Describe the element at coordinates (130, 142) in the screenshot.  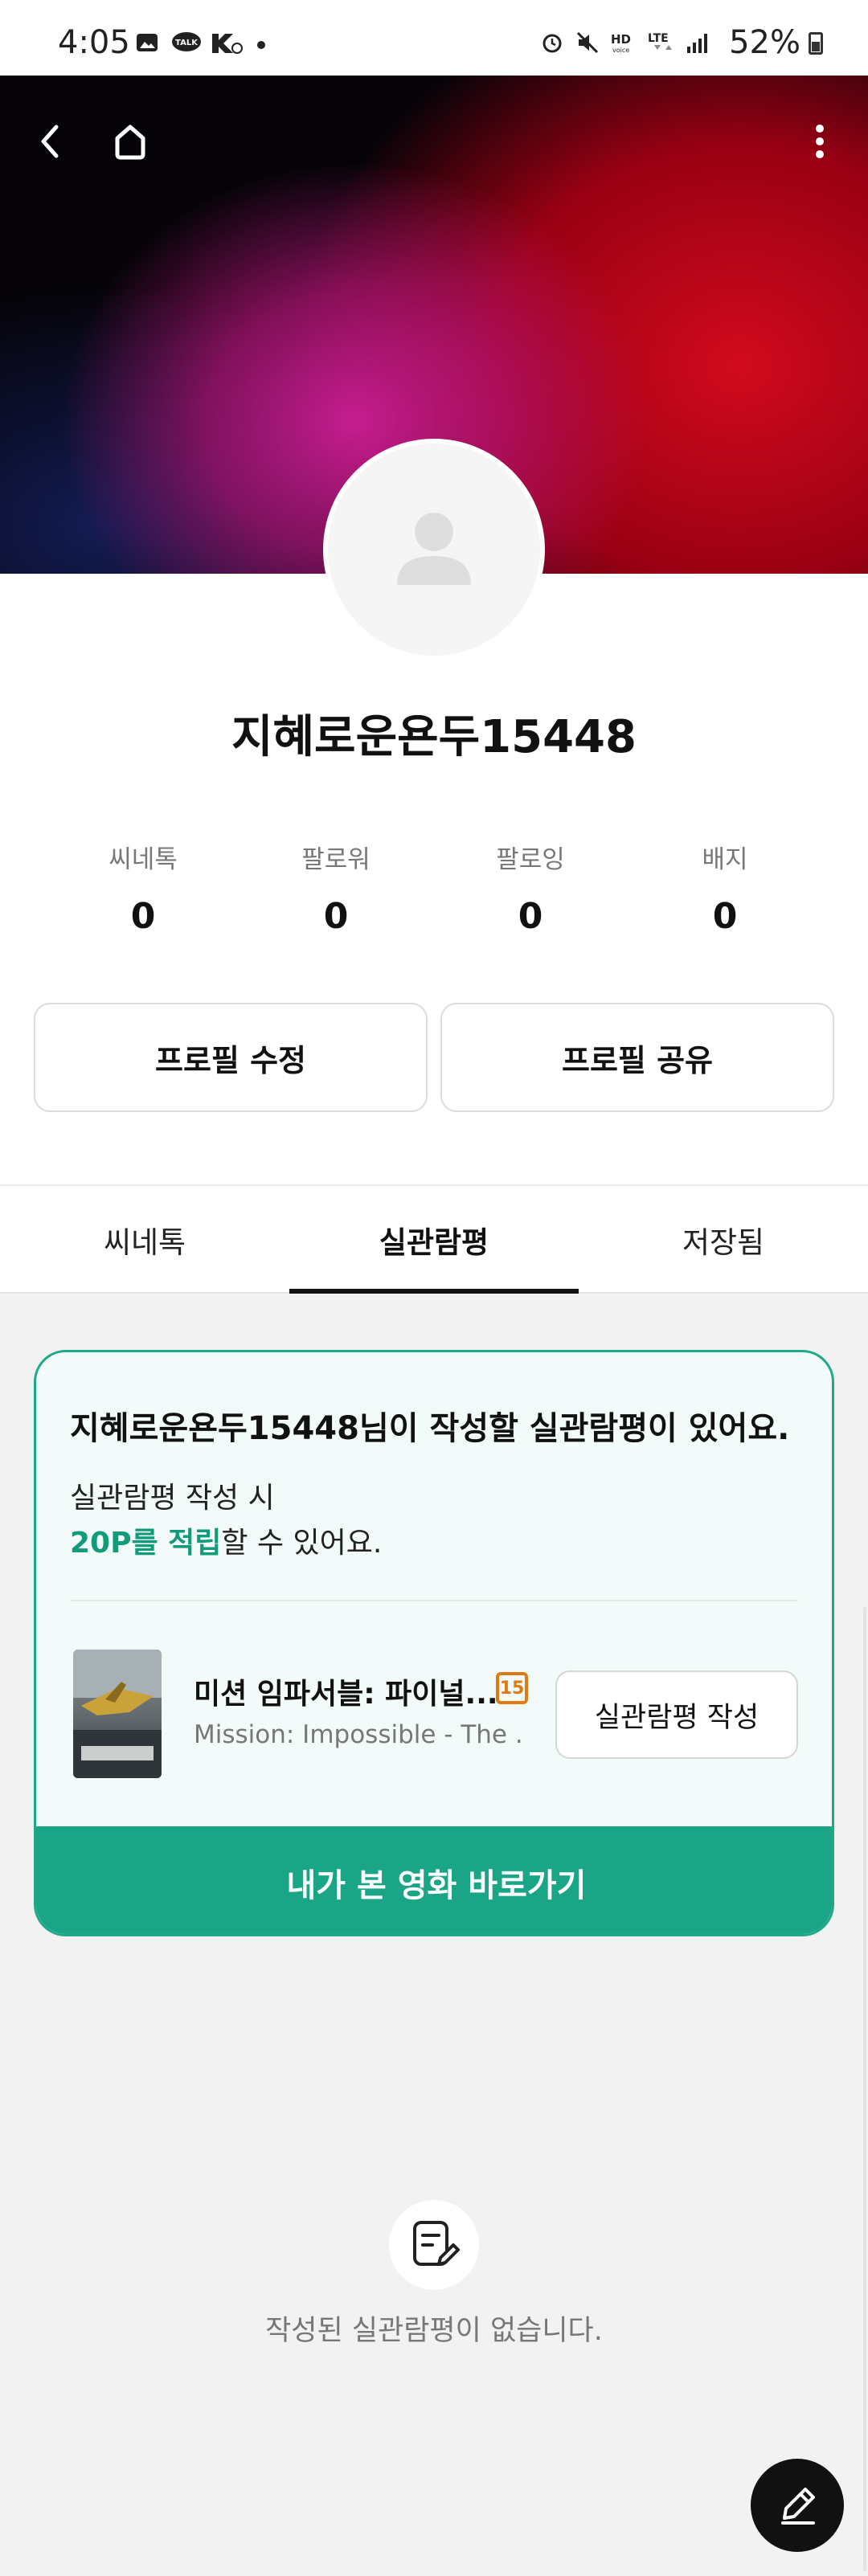
I see `home-button` at that location.